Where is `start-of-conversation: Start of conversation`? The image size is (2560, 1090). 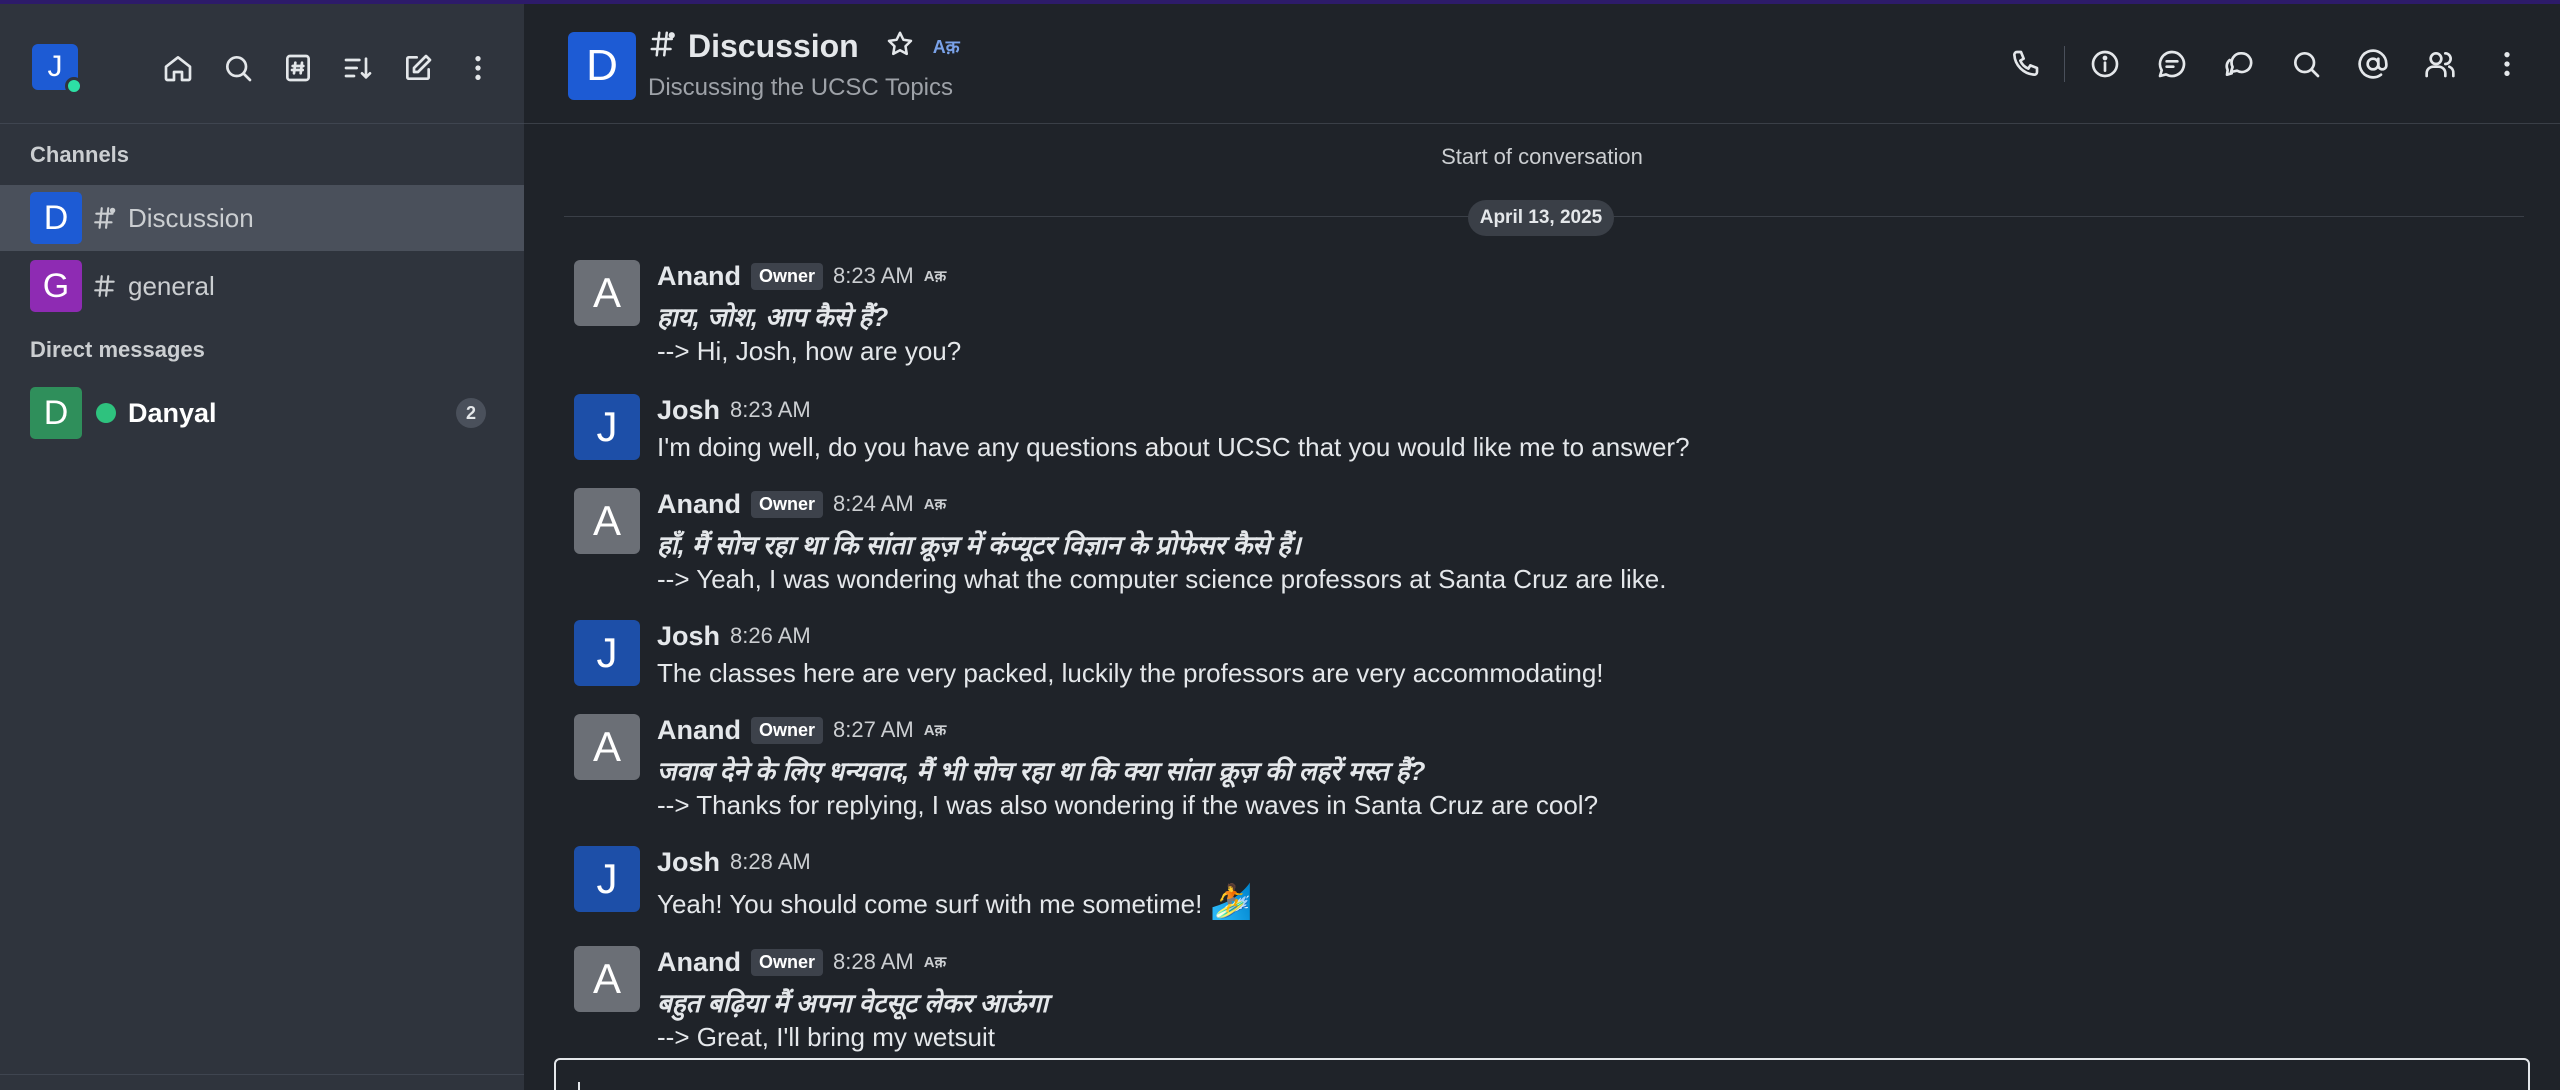 start-of-conversation: Start of conversation is located at coordinates (1542, 156).